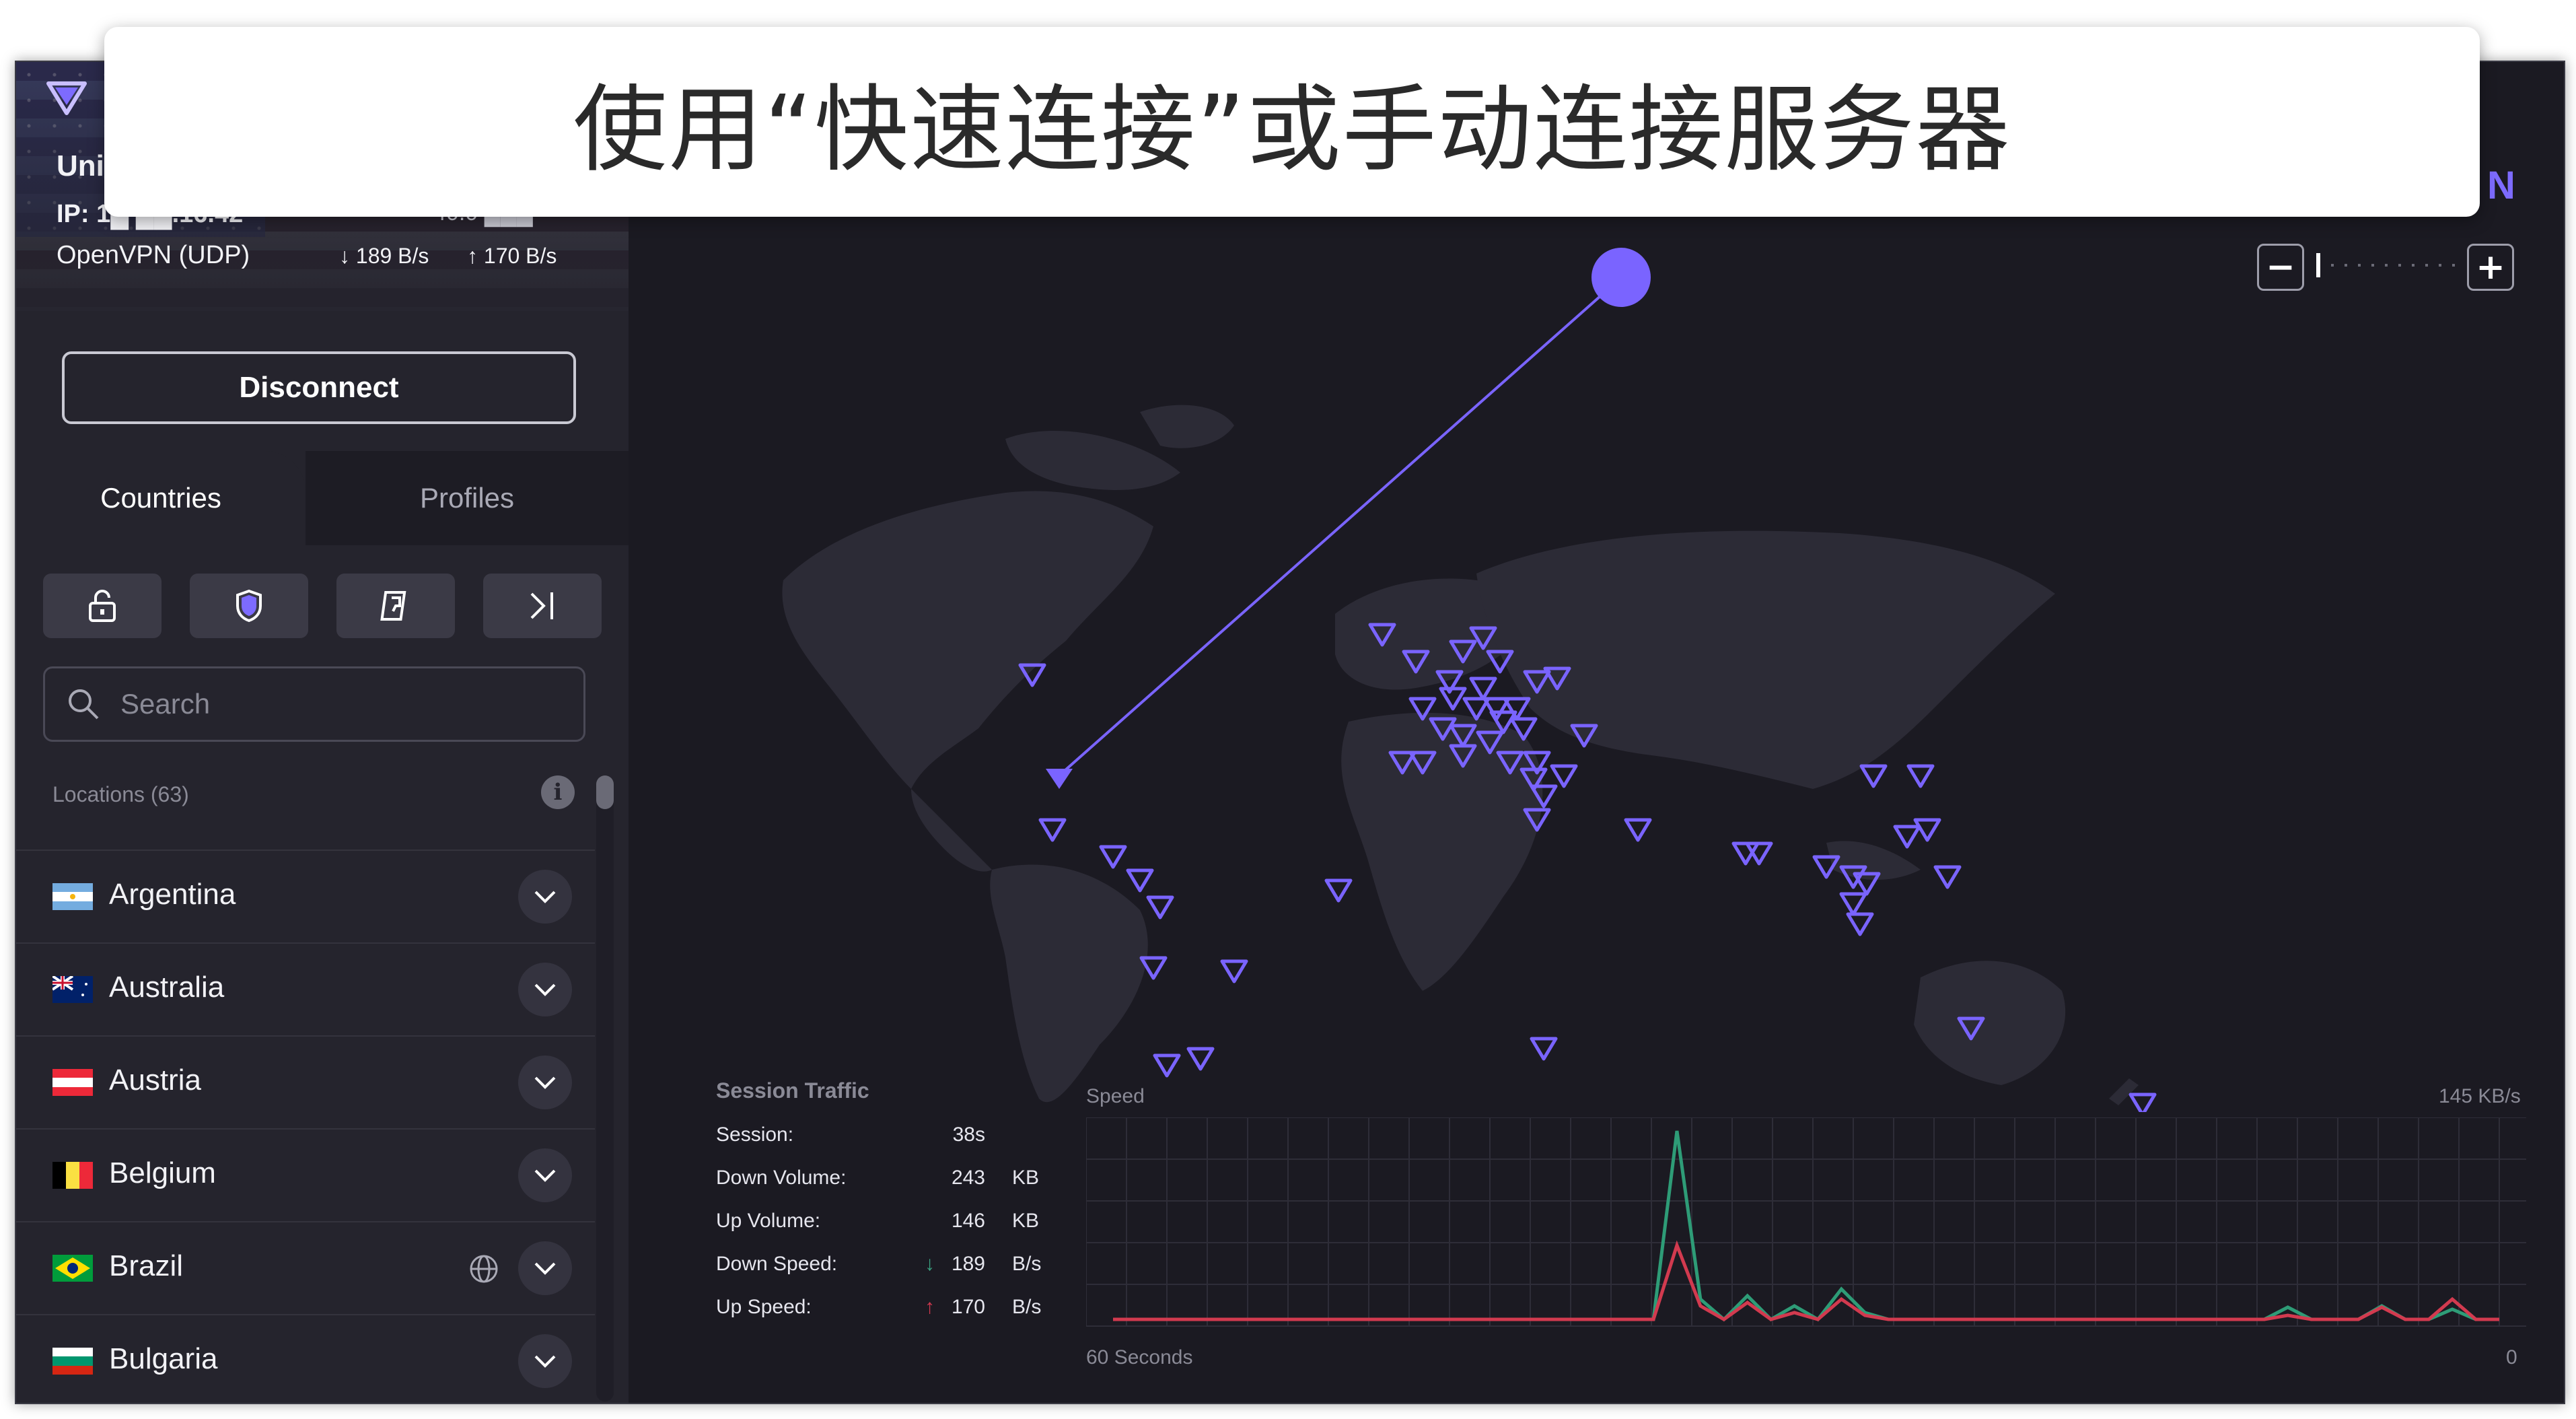  I want to click on session-traffic-title: Session Traffic, so click(792, 1090).